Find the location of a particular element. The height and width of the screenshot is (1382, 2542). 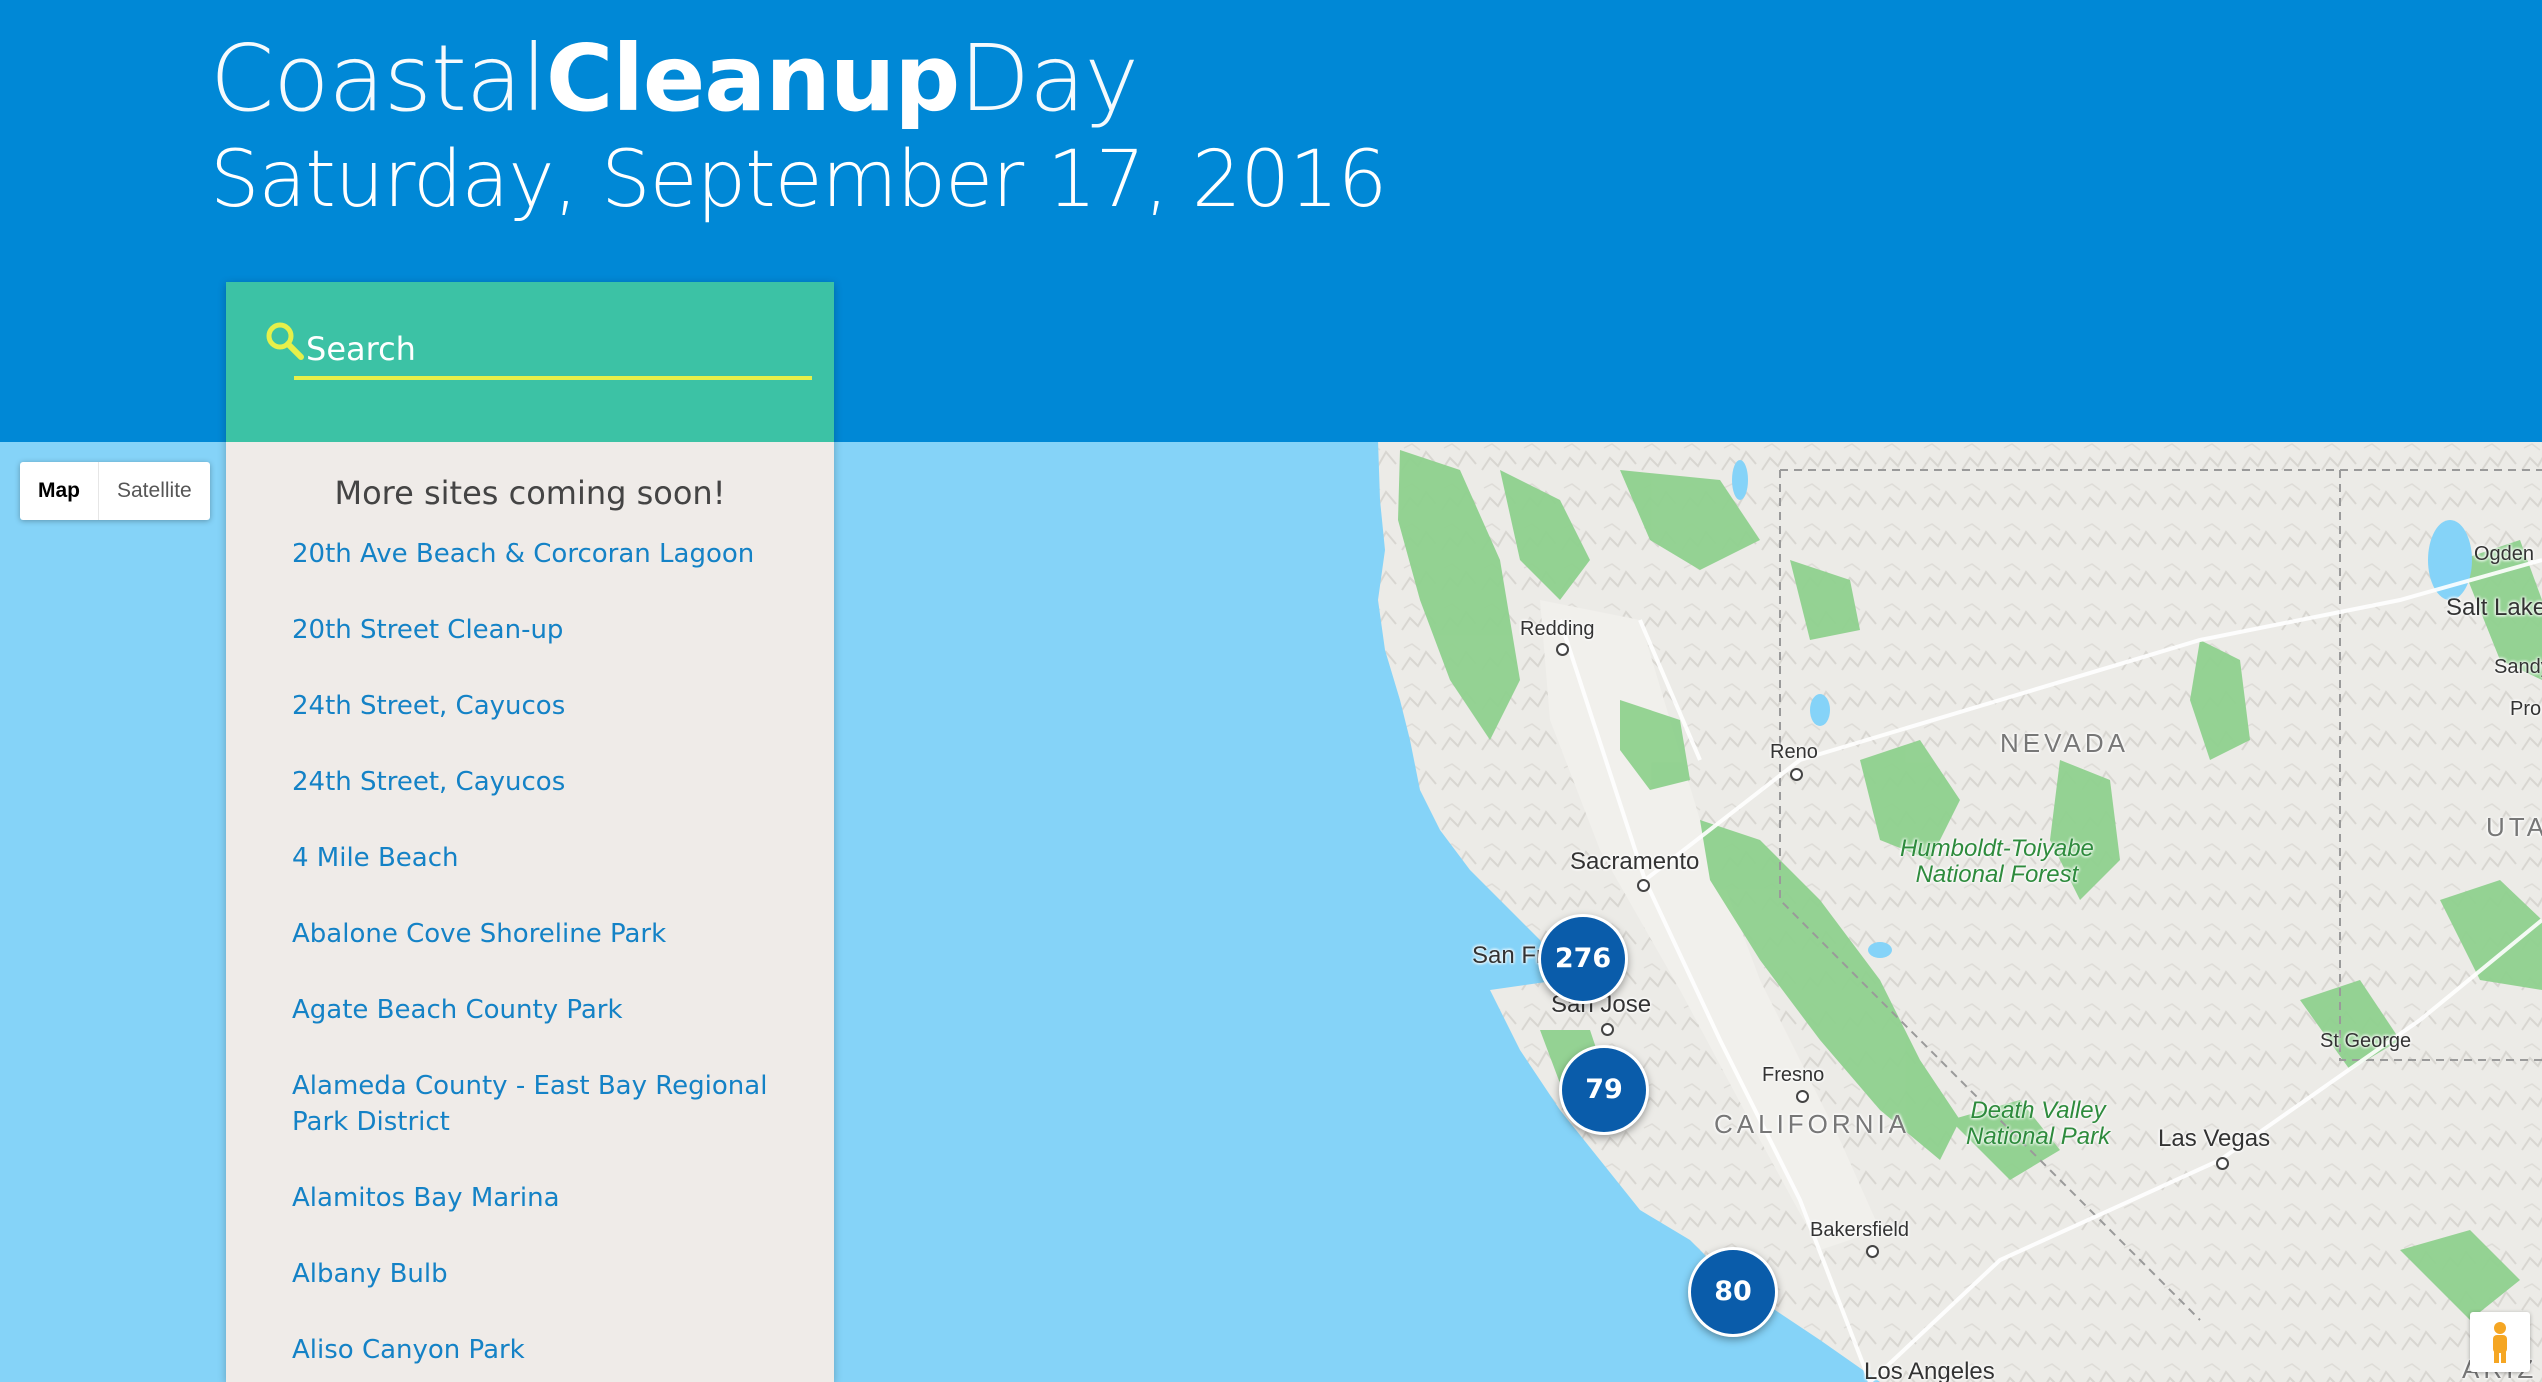

forest-label-line: National Park is located at coordinates (2038, 1136).